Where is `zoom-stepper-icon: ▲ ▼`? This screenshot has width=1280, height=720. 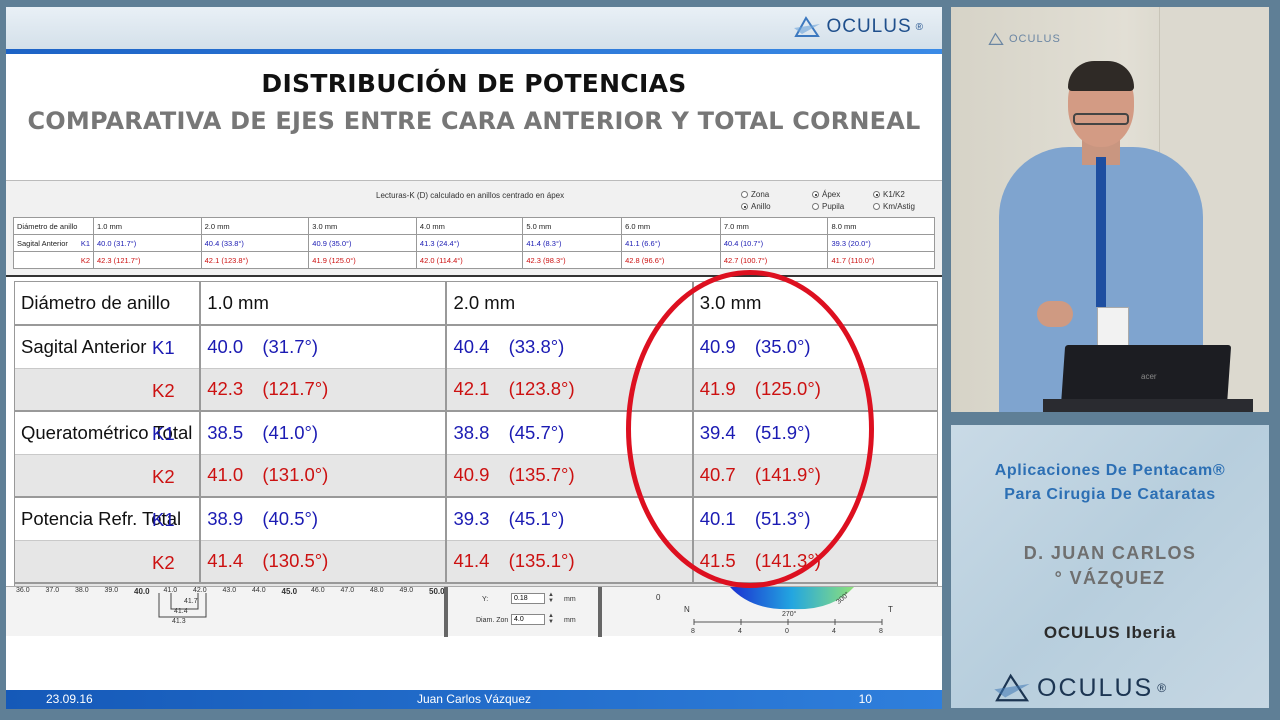 zoom-stepper-icon: ▲ ▼ is located at coordinates (551, 619).